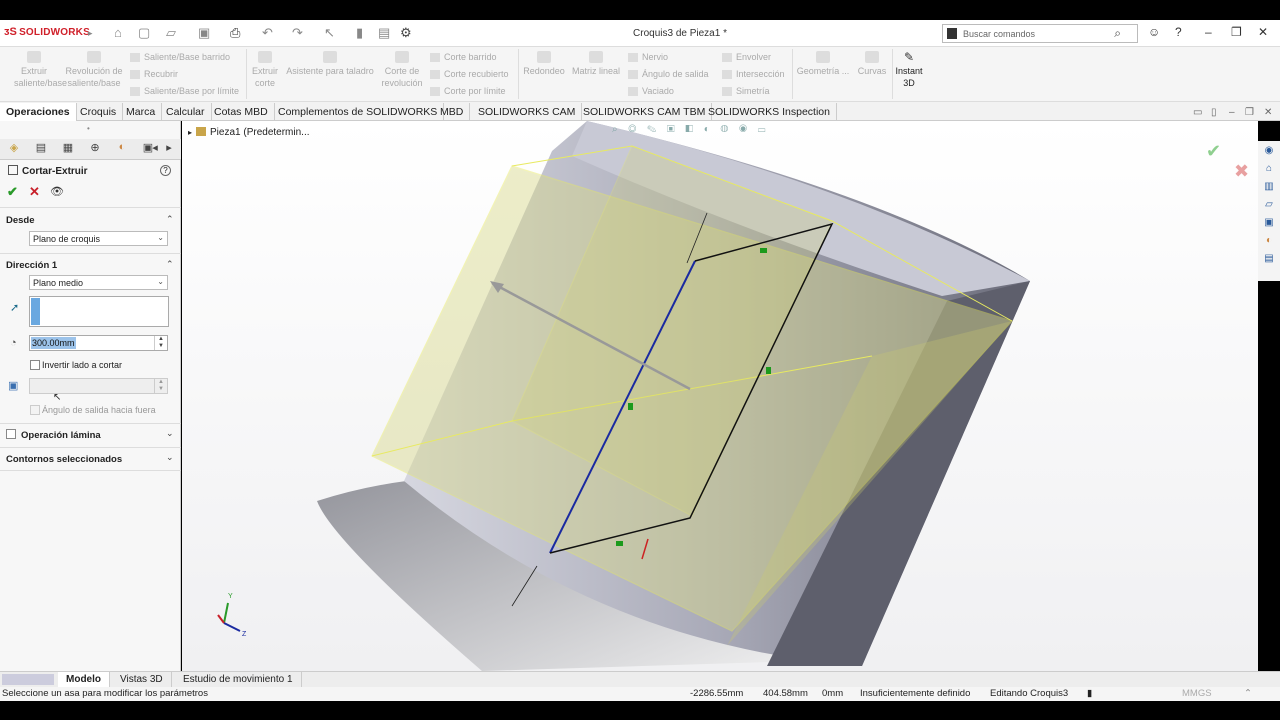 The height and width of the screenshot is (720, 1280). I want to click on spin-arrows-icon: ▲ ▼, so click(160, 343).